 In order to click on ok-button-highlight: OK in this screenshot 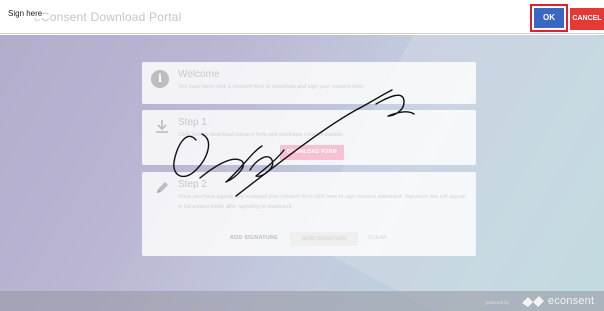, I will do `click(549, 18)`.